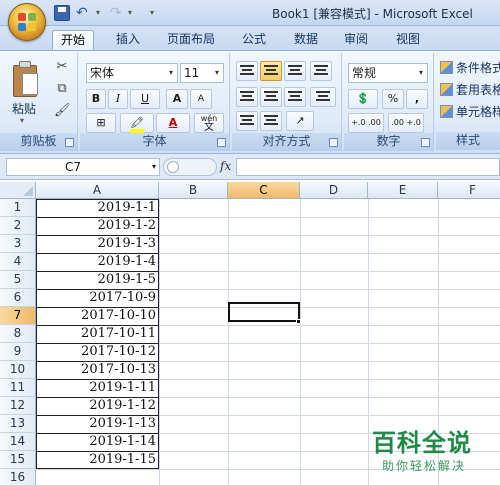 Image resolution: width=500 pixels, height=485 pixels. Describe the element at coordinates (118, 13) in the screenshot. I see `redo-icon: ↷` at that location.